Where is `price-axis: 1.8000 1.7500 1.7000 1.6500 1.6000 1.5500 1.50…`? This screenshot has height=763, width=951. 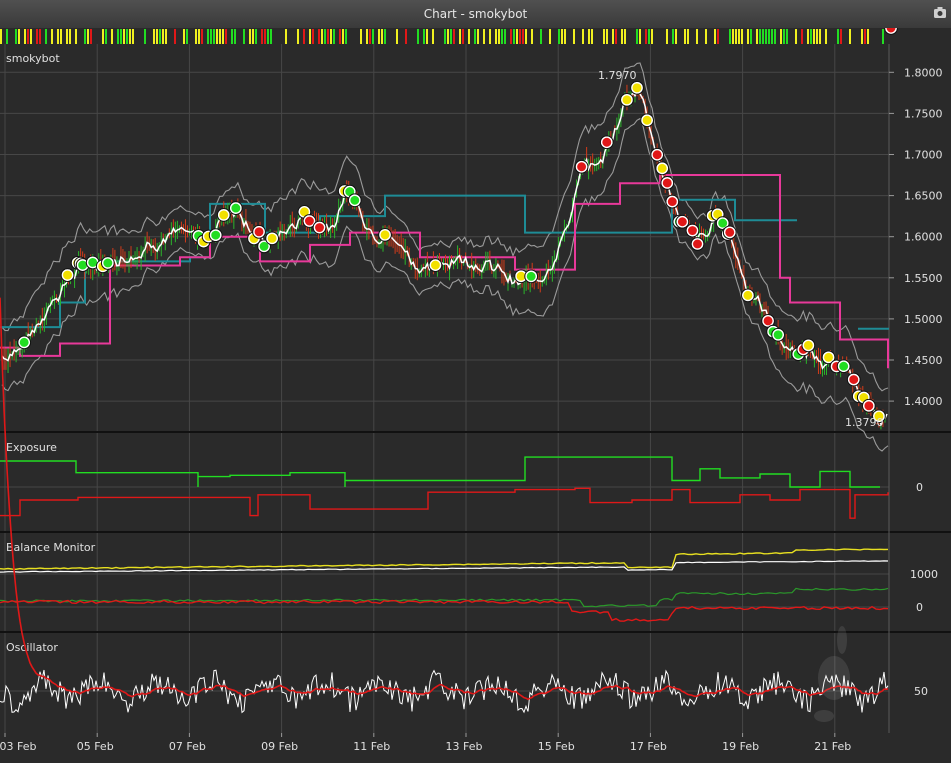 price-axis: 1.8000 1.7500 1.7000 1.6500 1.6000 1.5500 1.50… is located at coordinates (916, 237).